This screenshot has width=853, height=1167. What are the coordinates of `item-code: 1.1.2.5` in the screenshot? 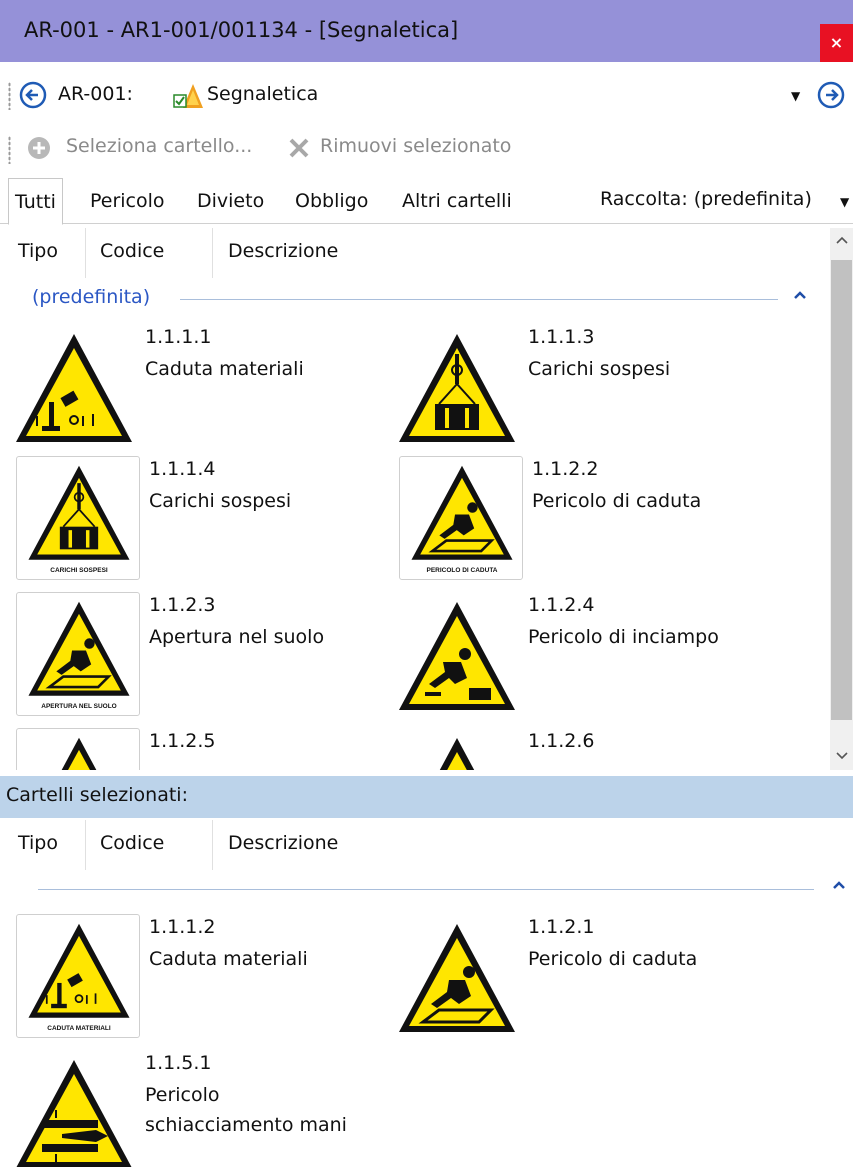 It's located at (182, 741).